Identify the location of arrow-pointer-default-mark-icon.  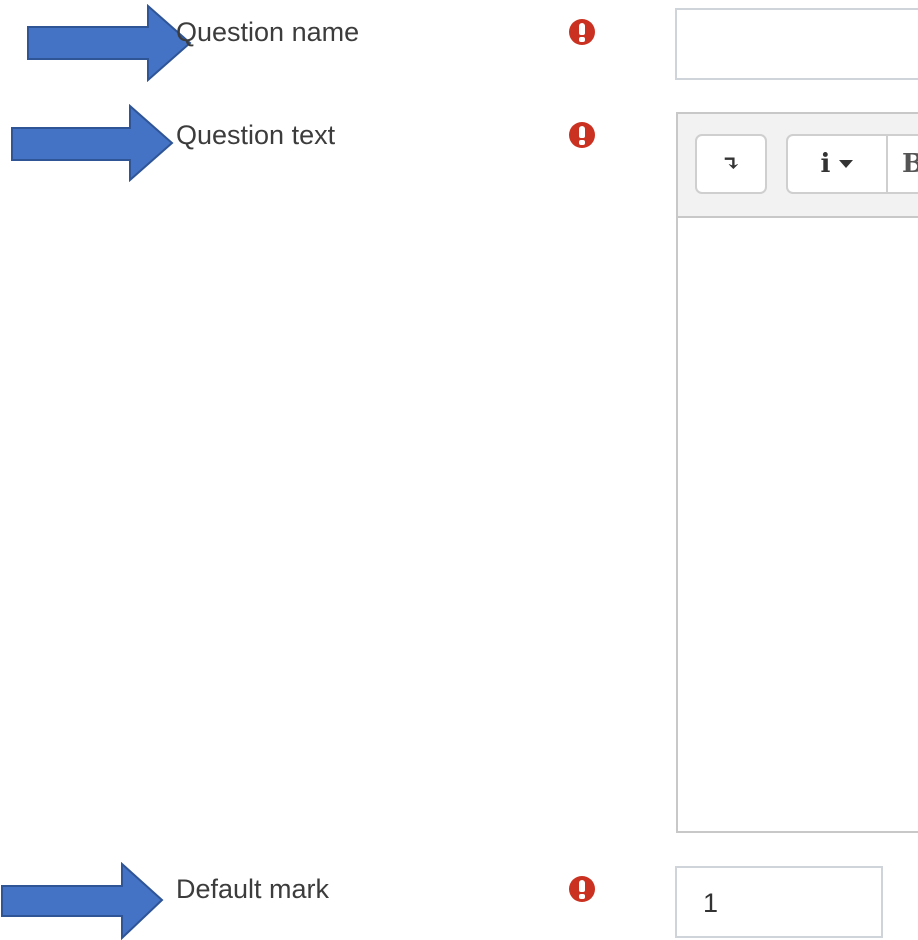
(82, 901).